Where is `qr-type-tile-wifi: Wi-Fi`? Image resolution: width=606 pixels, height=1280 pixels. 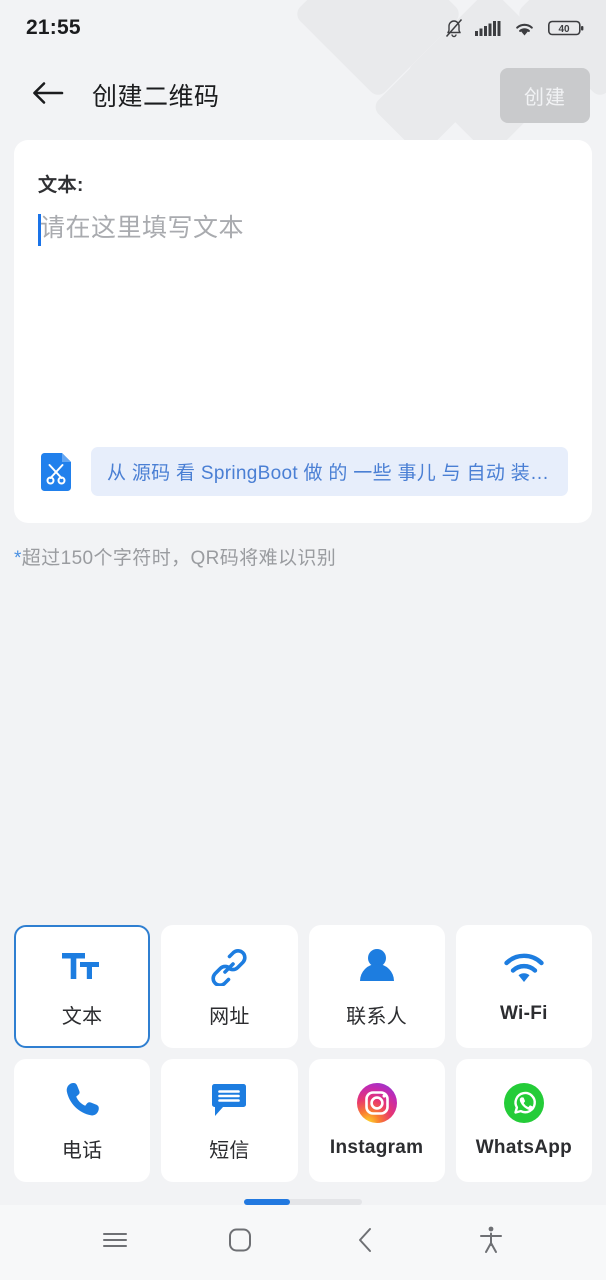 qr-type-tile-wifi: Wi-Fi is located at coordinates (523, 986).